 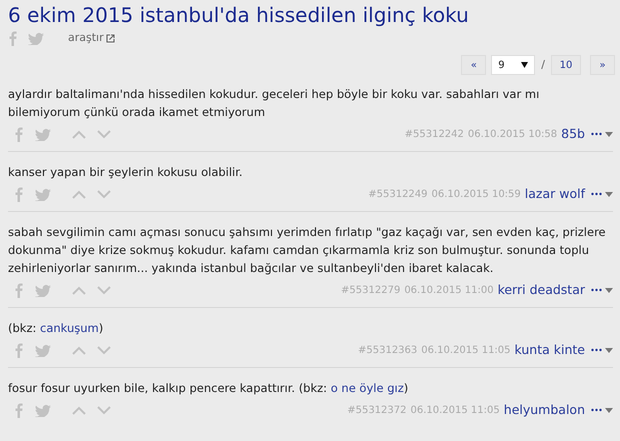 I want to click on author-link: kerri deadstar, so click(x=541, y=290).